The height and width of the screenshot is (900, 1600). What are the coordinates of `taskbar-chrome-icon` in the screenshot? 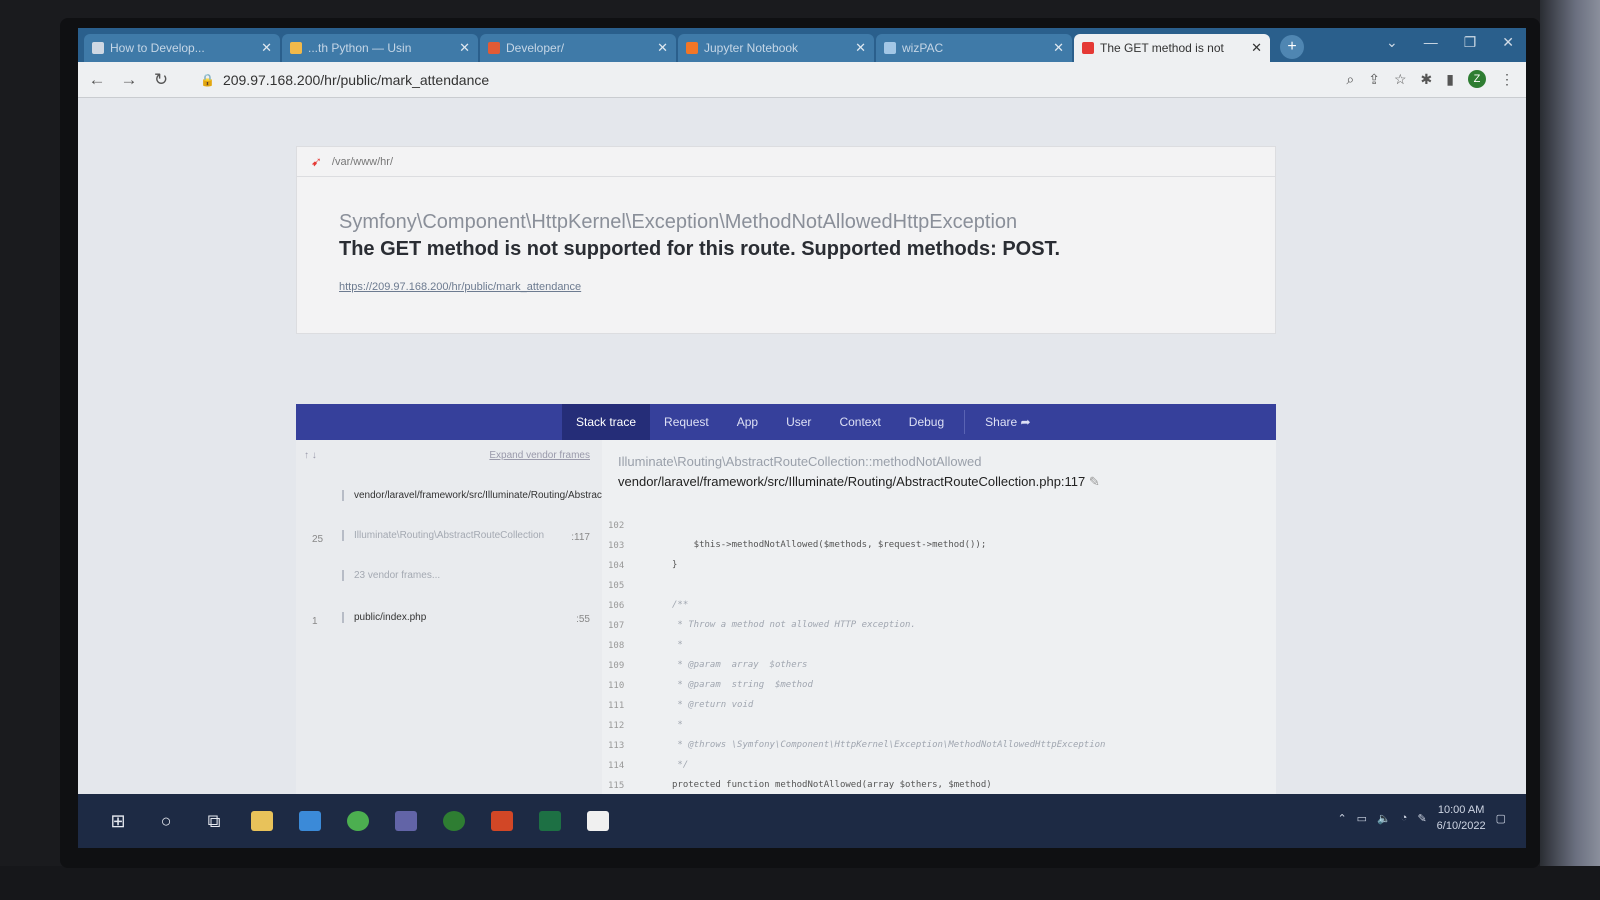 It's located at (358, 821).